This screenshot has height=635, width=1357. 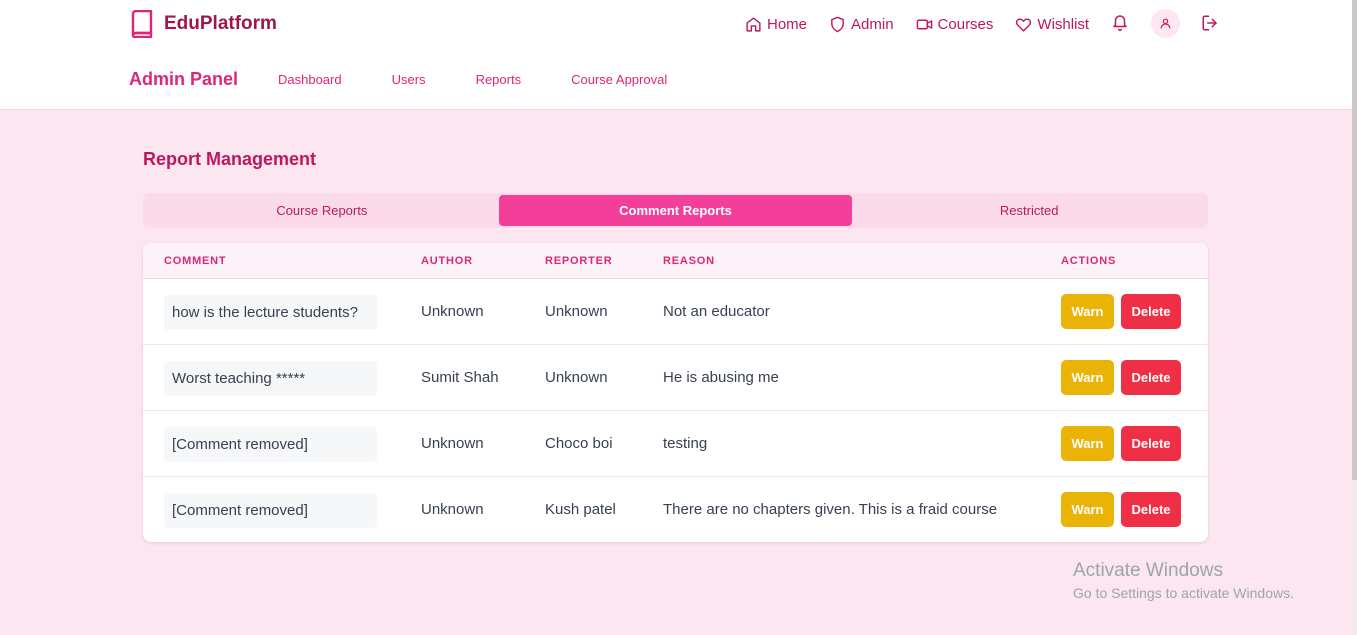 What do you see at coordinates (460, 377) in the screenshot?
I see `author-cell: Sumit Shah` at bounding box center [460, 377].